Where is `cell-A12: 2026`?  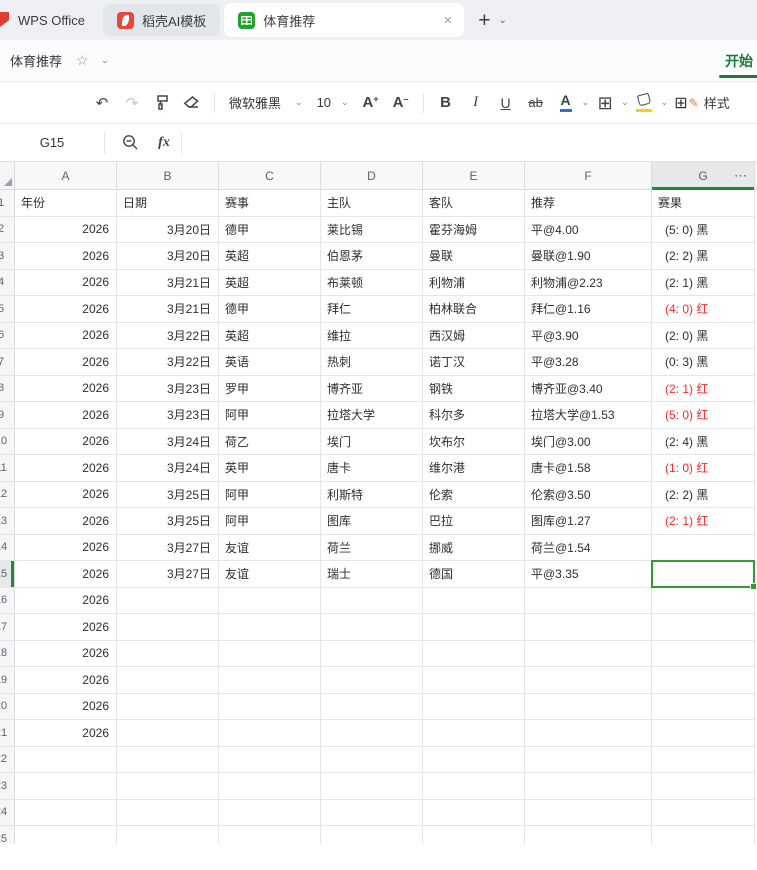
cell-A12: 2026 is located at coordinates (66, 494).